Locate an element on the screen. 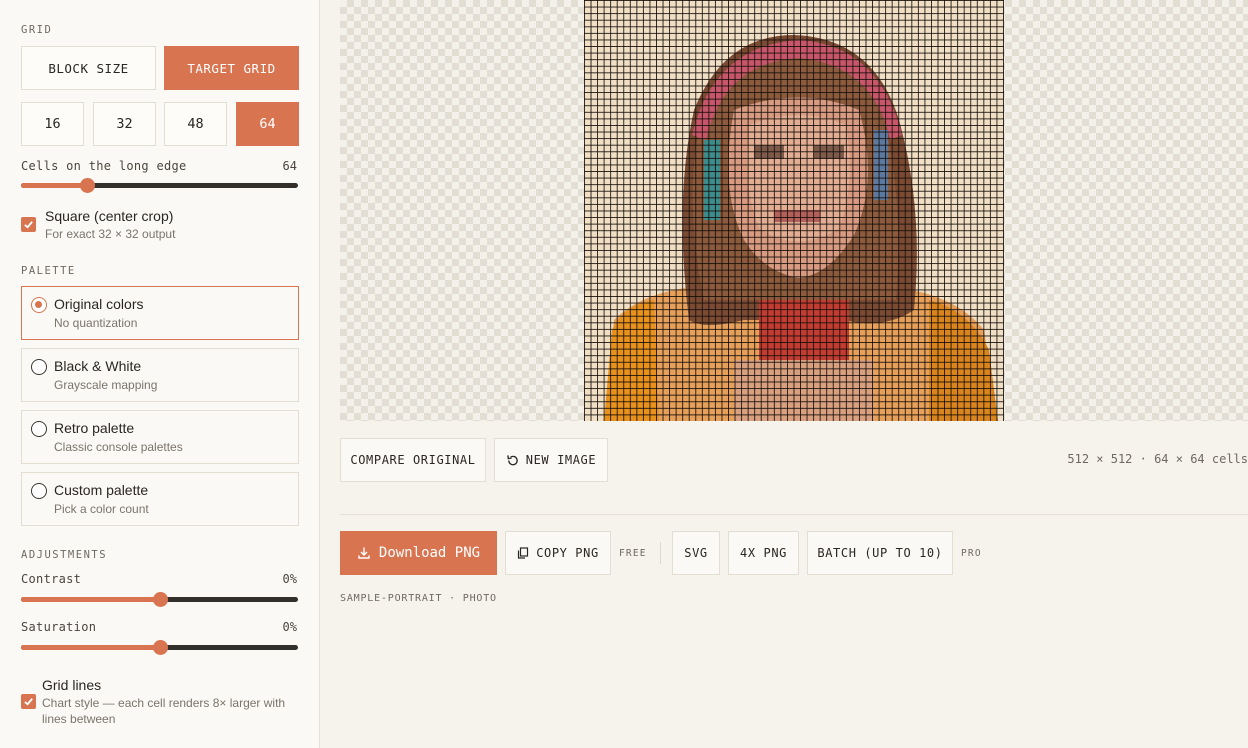 The width and height of the screenshot is (1248, 748). palette-black-white: Black & White Grayscale mapping is located at coordinates (160, 375).